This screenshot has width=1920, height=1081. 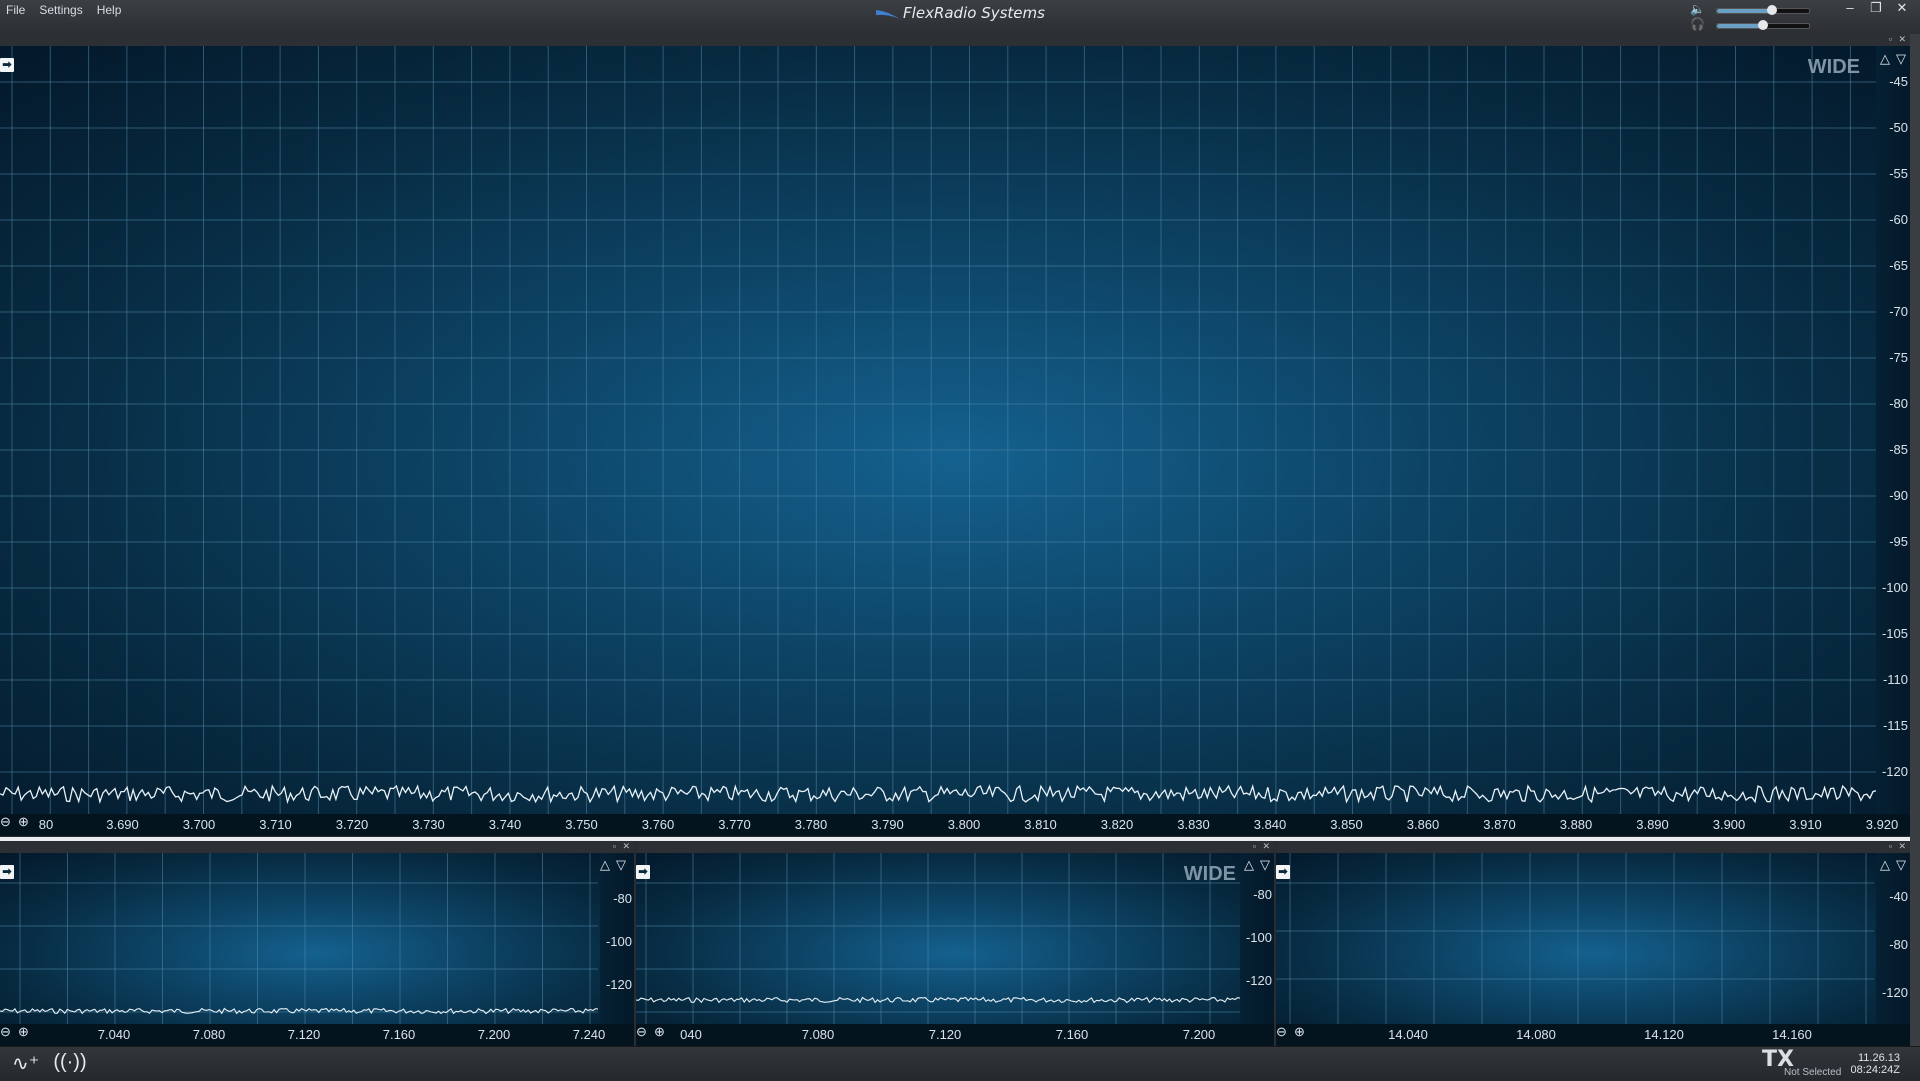 I want to click on pan1-close-icon: ✕, so click(x=626, y=846).